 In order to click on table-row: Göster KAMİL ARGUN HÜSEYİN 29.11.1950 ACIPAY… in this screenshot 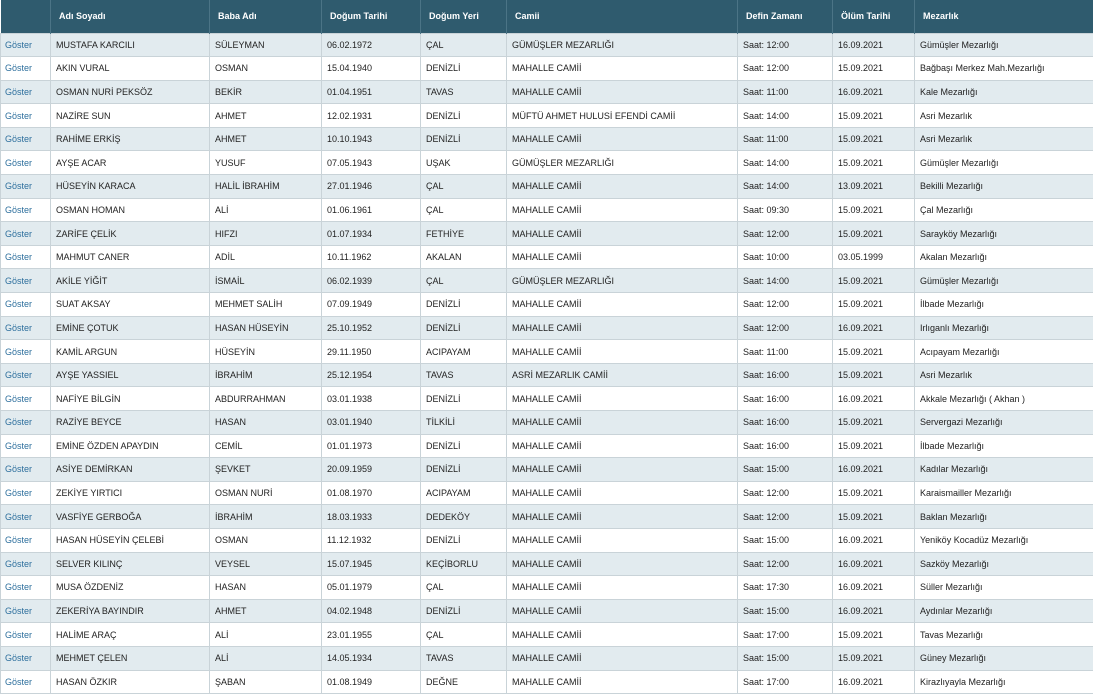, I will do `click(546, 351)`.